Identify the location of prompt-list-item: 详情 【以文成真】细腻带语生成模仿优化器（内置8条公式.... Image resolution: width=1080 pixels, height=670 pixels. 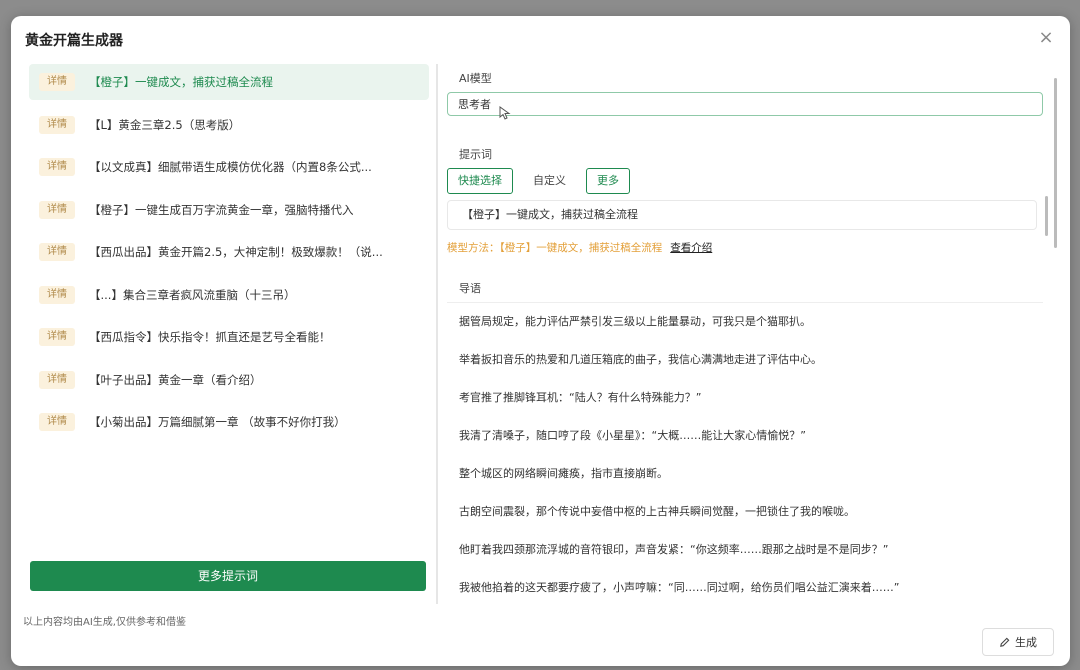
(229, 167).